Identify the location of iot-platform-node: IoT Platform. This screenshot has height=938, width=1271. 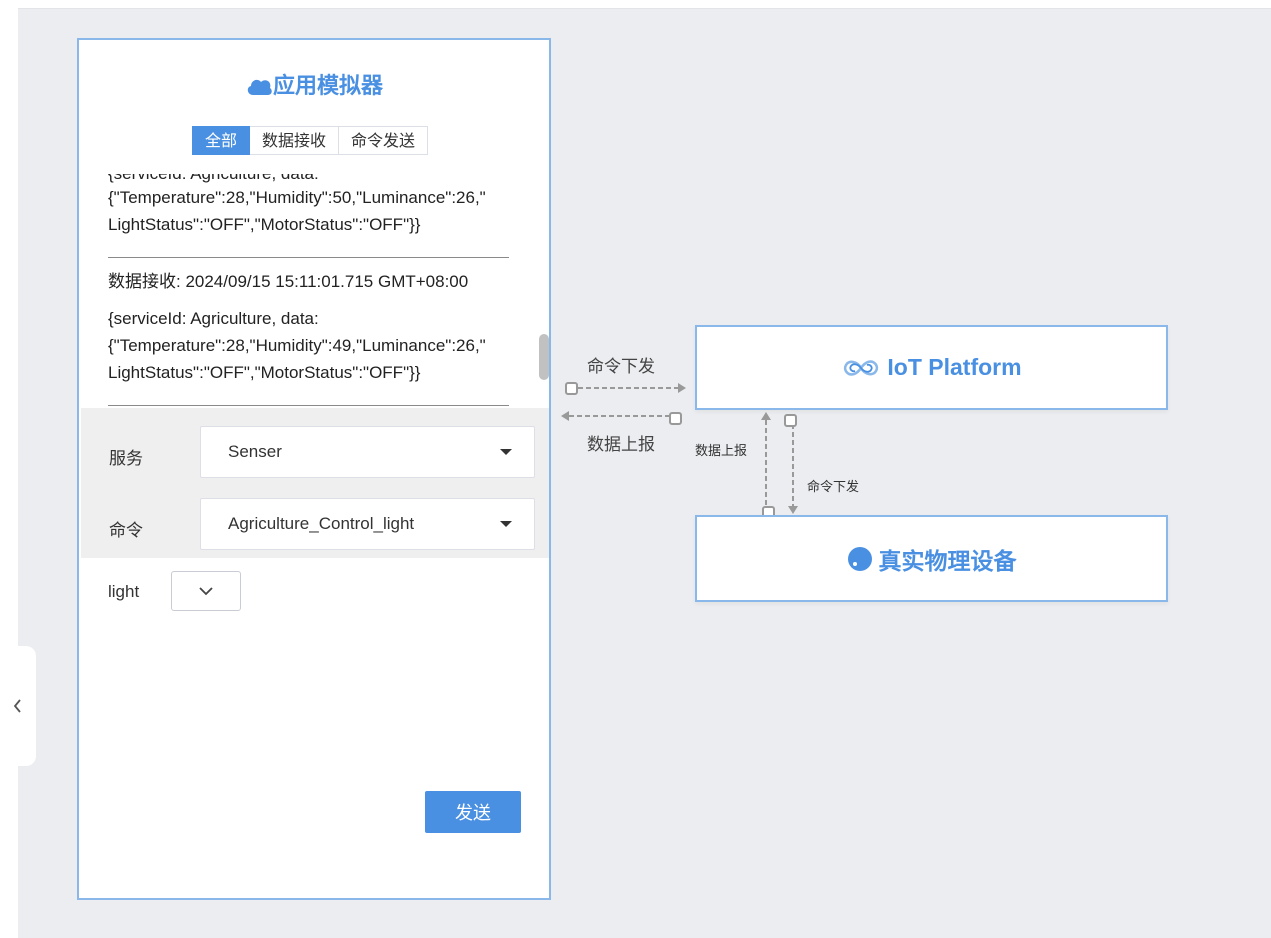
(931, 367).